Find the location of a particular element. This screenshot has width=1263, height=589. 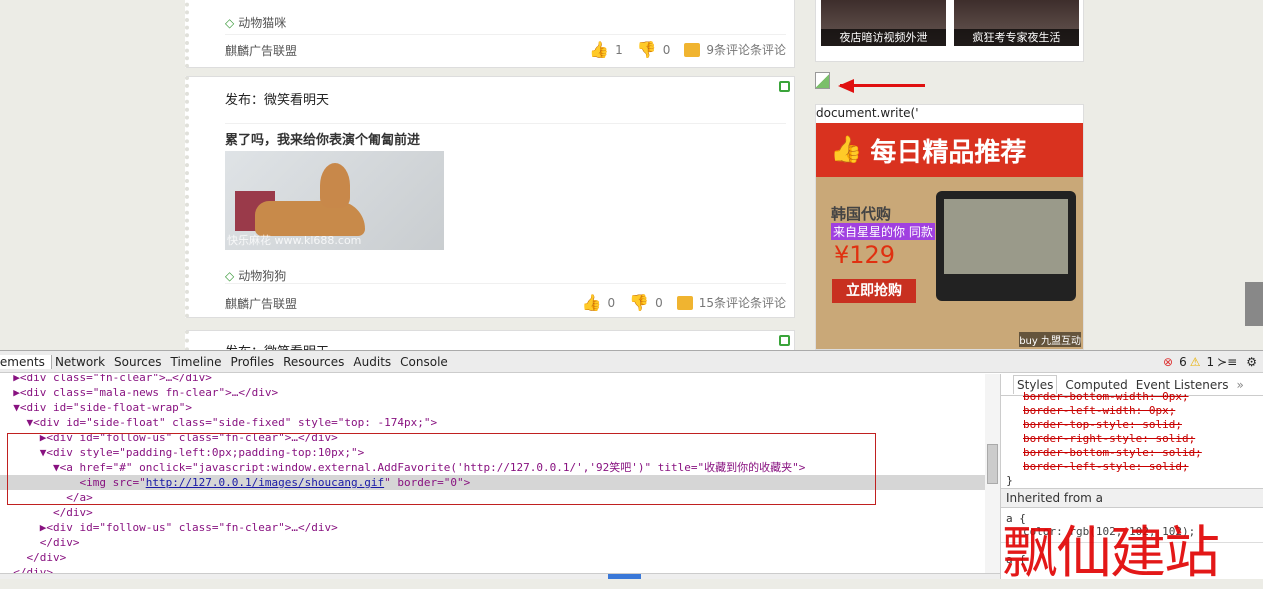

css-prop: border-right-style: solid; is located at coordinates (1132, 439).